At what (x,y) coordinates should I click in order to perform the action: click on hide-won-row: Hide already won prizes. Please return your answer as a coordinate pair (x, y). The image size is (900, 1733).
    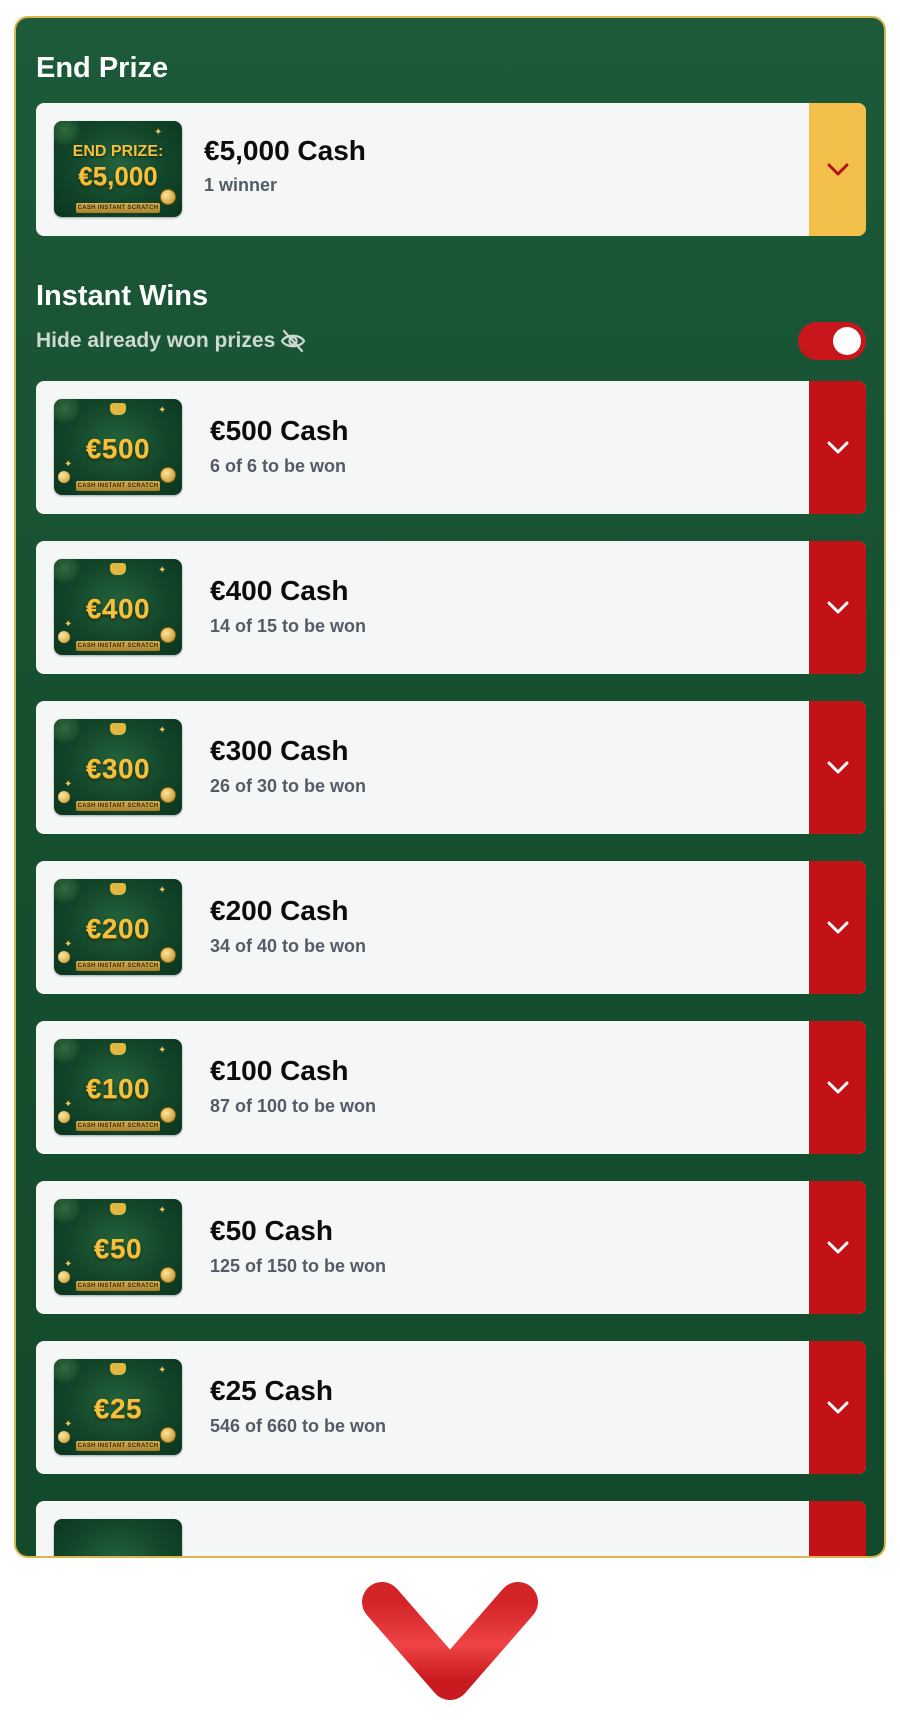
    Looking at the image, I should click on (451, 342).